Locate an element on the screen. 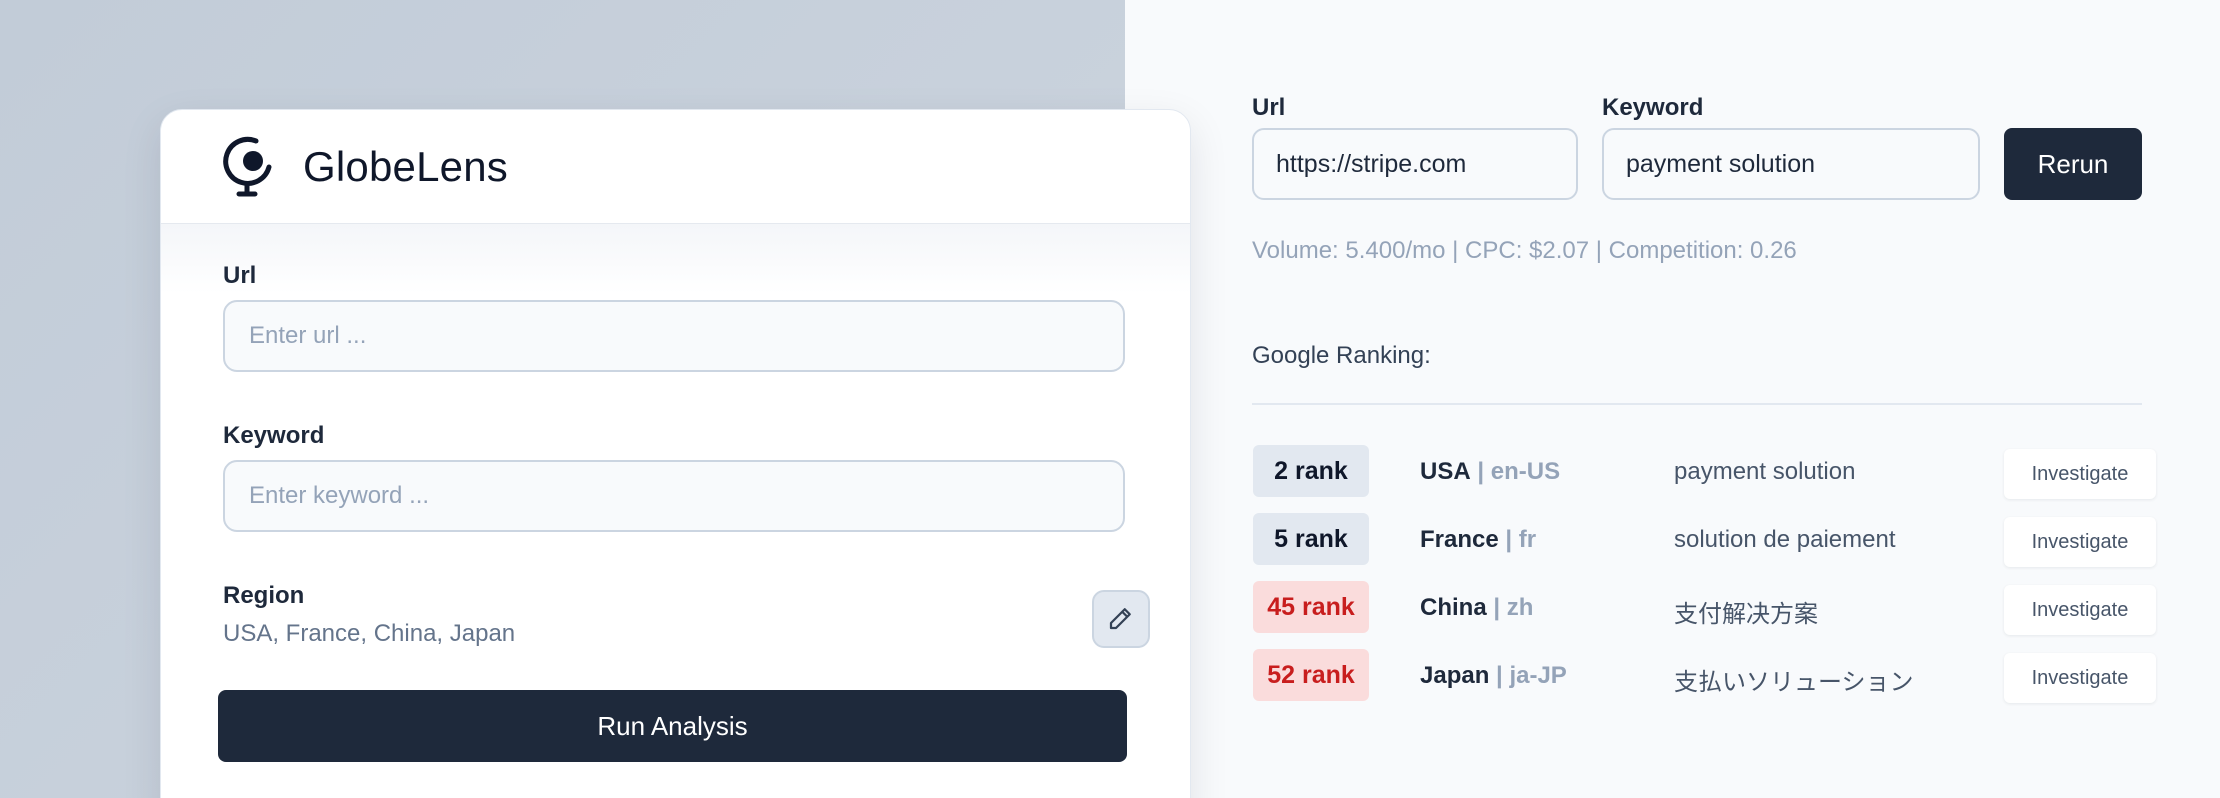 This screenshot has width=2220, height=798. localized-keyword: solution de paiement is located at coordinates (1785, 539).